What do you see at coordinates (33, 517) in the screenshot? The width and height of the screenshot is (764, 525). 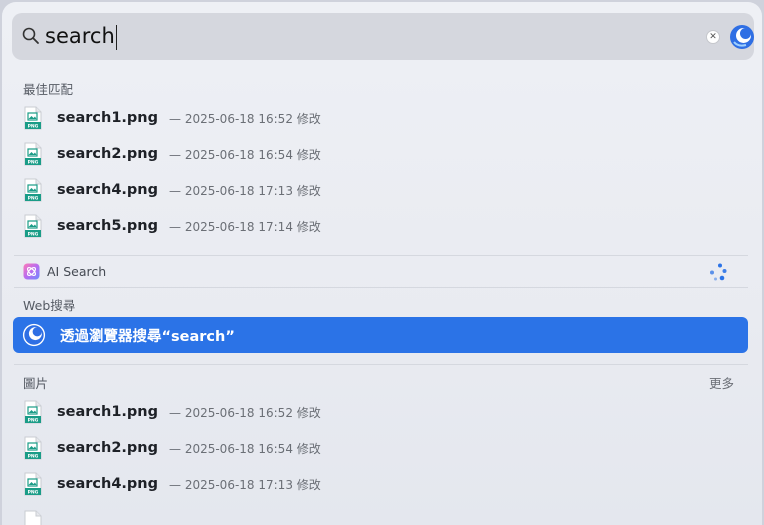 I see `png-file-icon` at bounding box center [33, 517].